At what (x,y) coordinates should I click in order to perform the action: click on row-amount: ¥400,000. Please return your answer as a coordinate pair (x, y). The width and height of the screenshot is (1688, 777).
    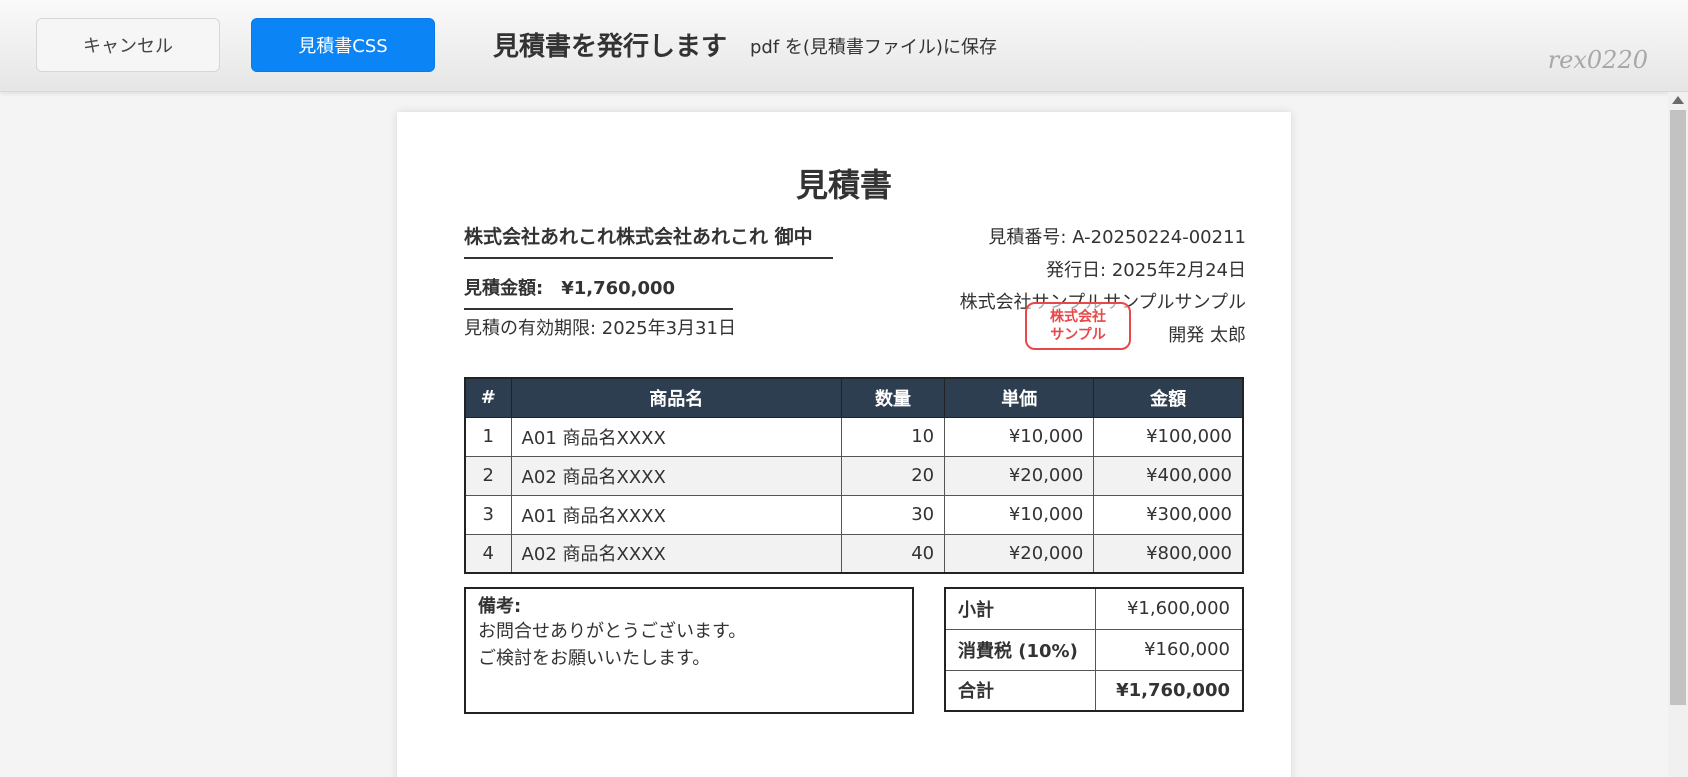
    Looking at the image, I should click on (1168, 475).